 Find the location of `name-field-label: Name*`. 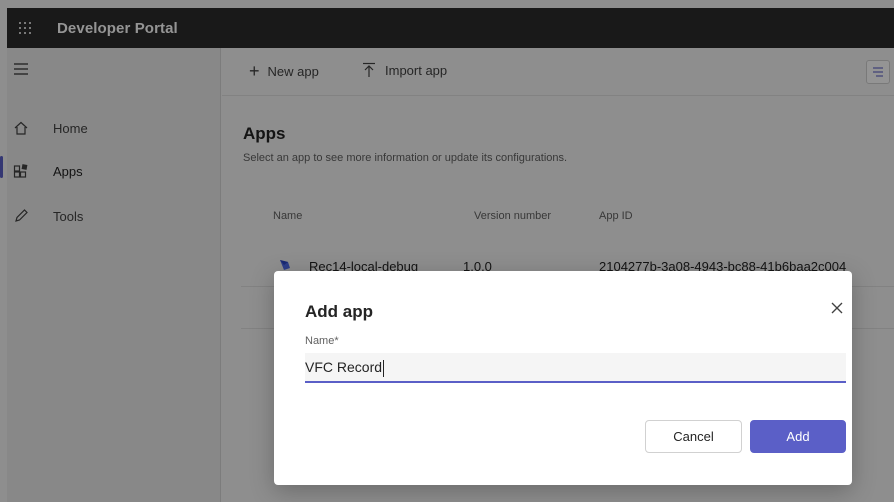

name-field-label: Name* is located at coordinates (322, 341).